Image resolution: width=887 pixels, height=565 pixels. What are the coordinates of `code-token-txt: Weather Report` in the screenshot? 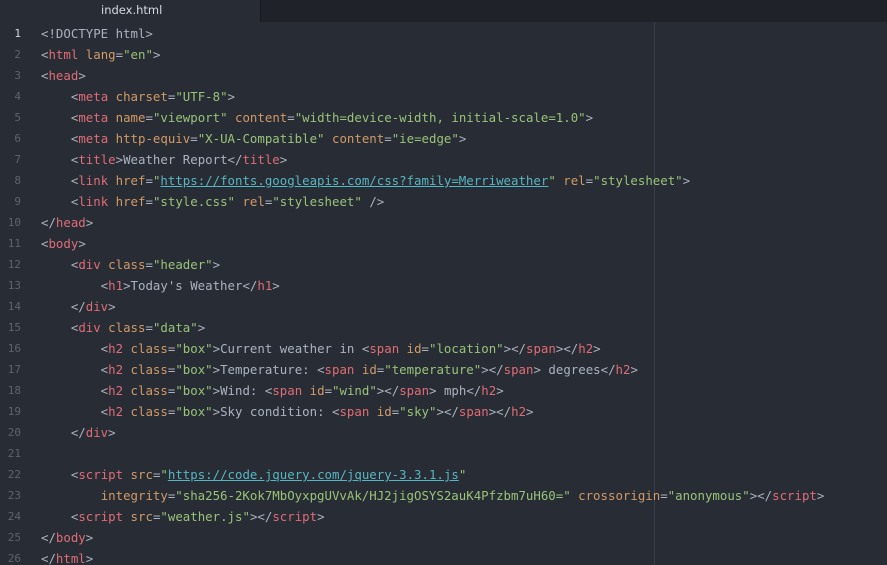 It's located at (175, 159).